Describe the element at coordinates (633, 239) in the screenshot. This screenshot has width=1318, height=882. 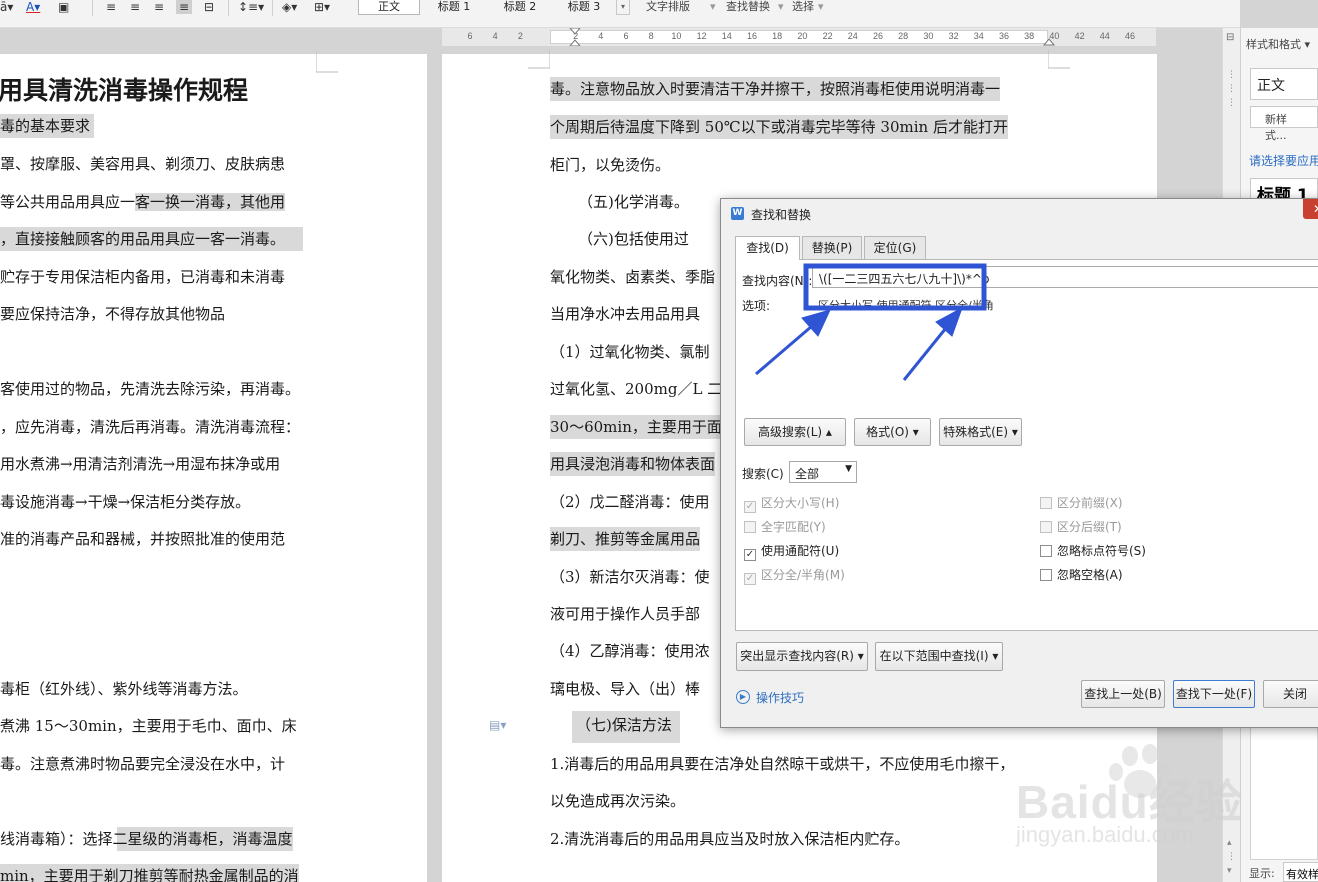
I see `right-line: （六)包括使用过` at that location.